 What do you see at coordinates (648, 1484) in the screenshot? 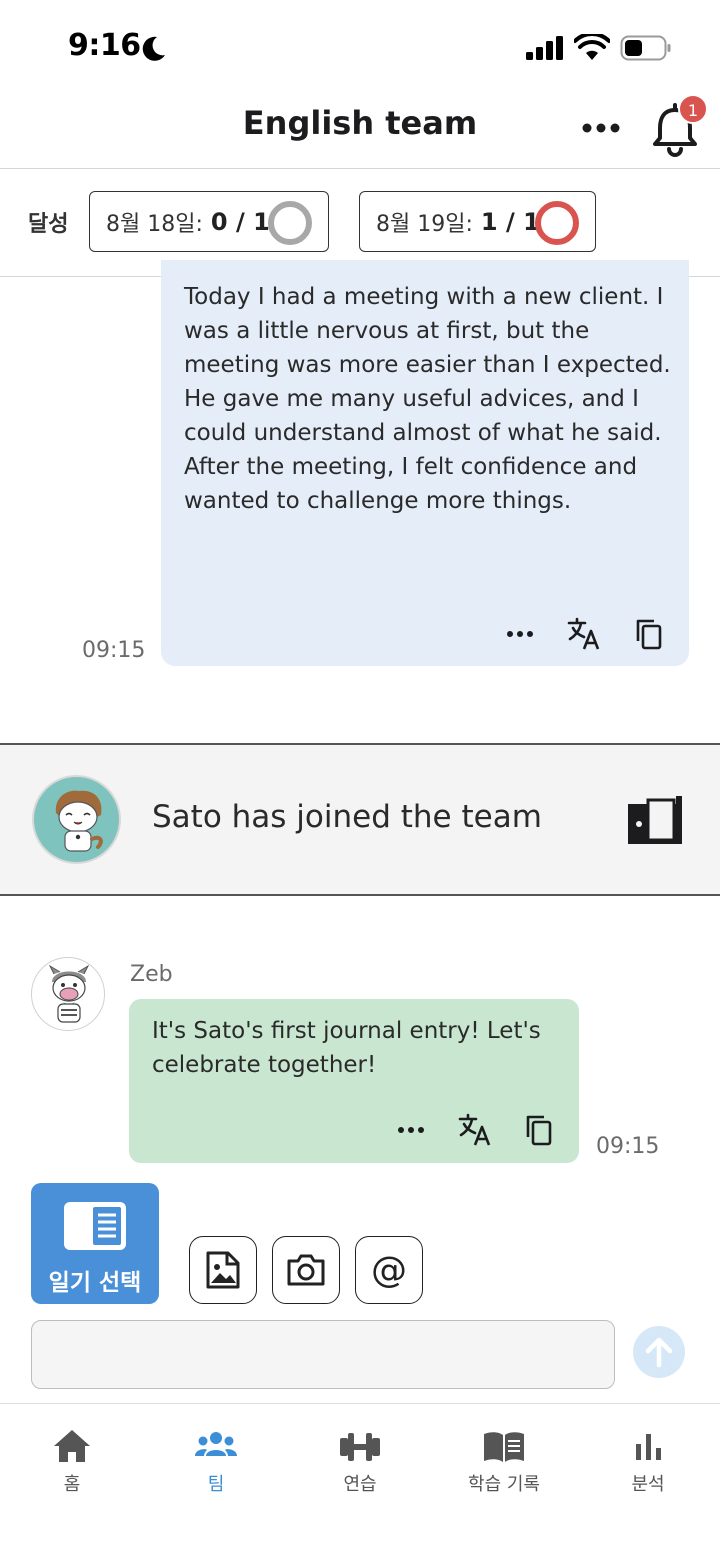
I see `nav-label: 분석` at bounding box center [648, 1484].